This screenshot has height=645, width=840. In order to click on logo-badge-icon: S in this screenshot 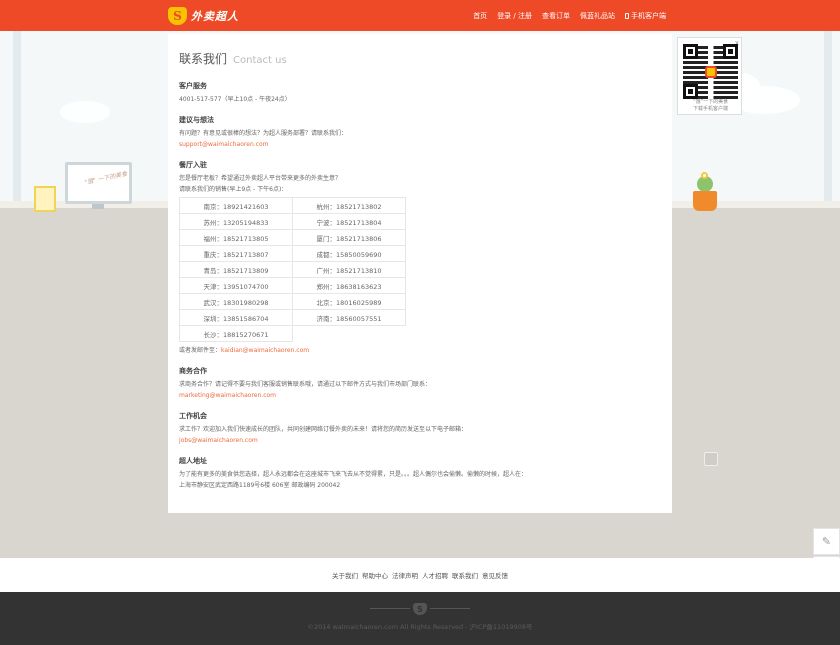, I will do `click(177, 16)`.